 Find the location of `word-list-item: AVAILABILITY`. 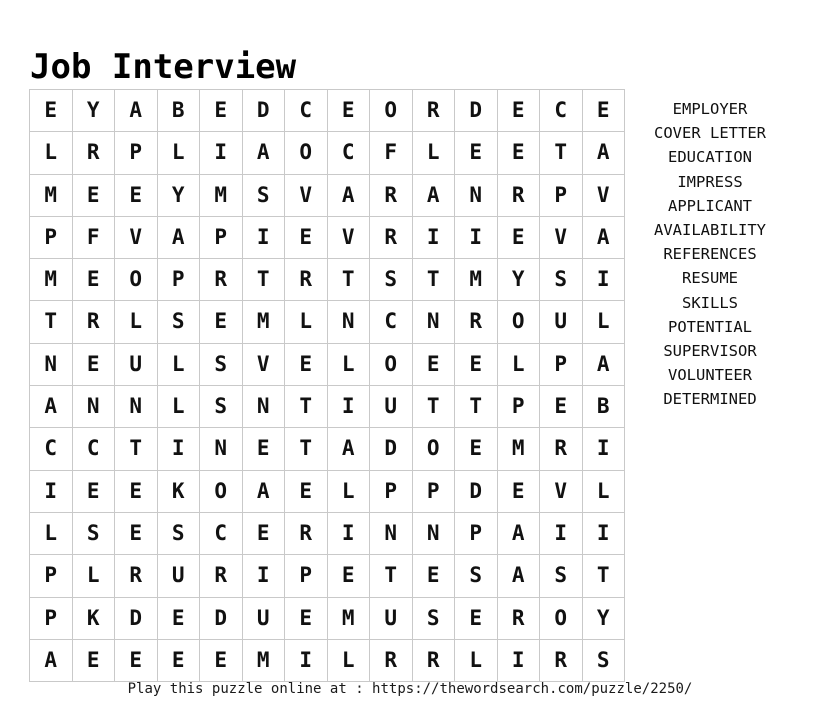

word-list-item: AVAILABILITY is located at coordinates (710, 230).